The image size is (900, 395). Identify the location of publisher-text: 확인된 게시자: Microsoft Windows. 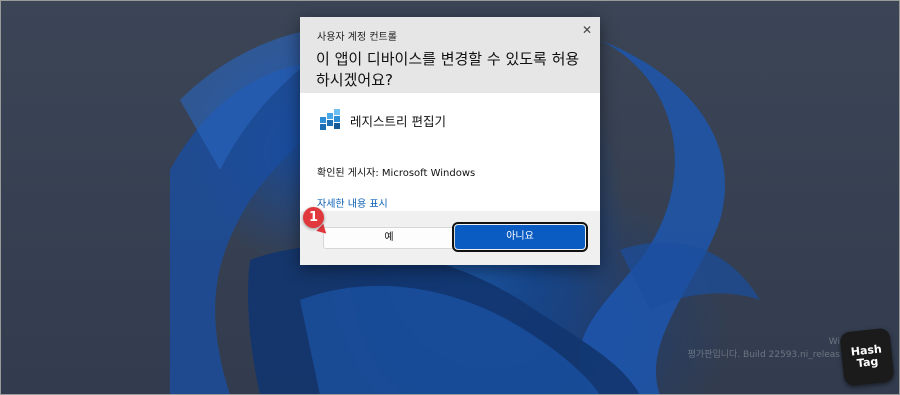
(396, 173).